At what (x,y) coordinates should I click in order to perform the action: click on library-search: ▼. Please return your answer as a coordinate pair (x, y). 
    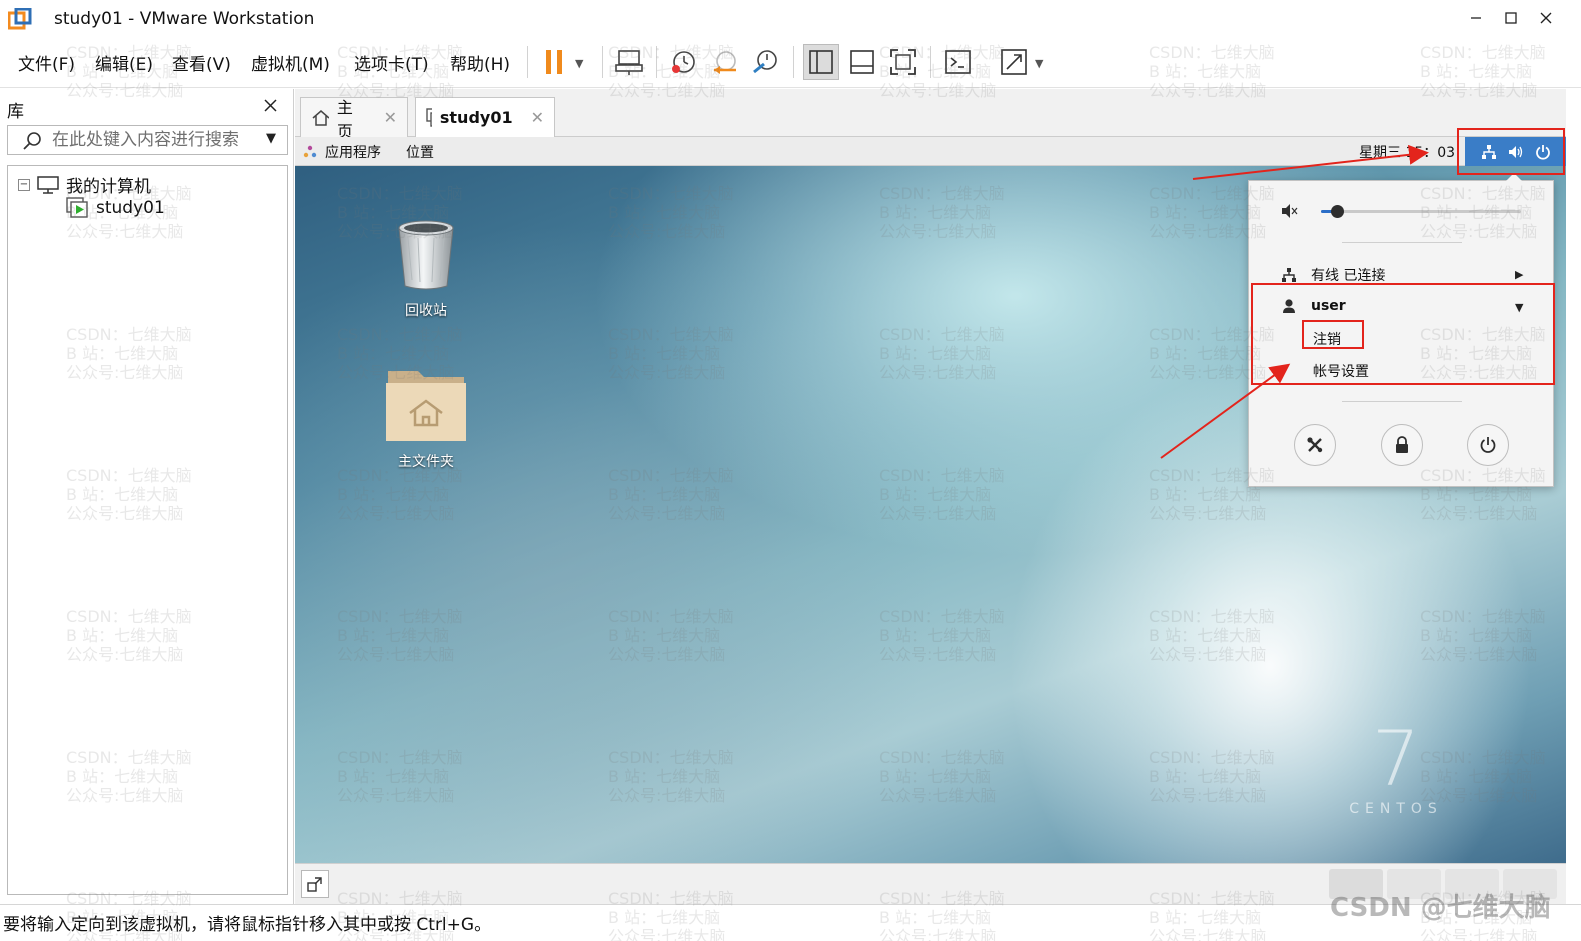
    Looking at the image, I should click on (147, 140).